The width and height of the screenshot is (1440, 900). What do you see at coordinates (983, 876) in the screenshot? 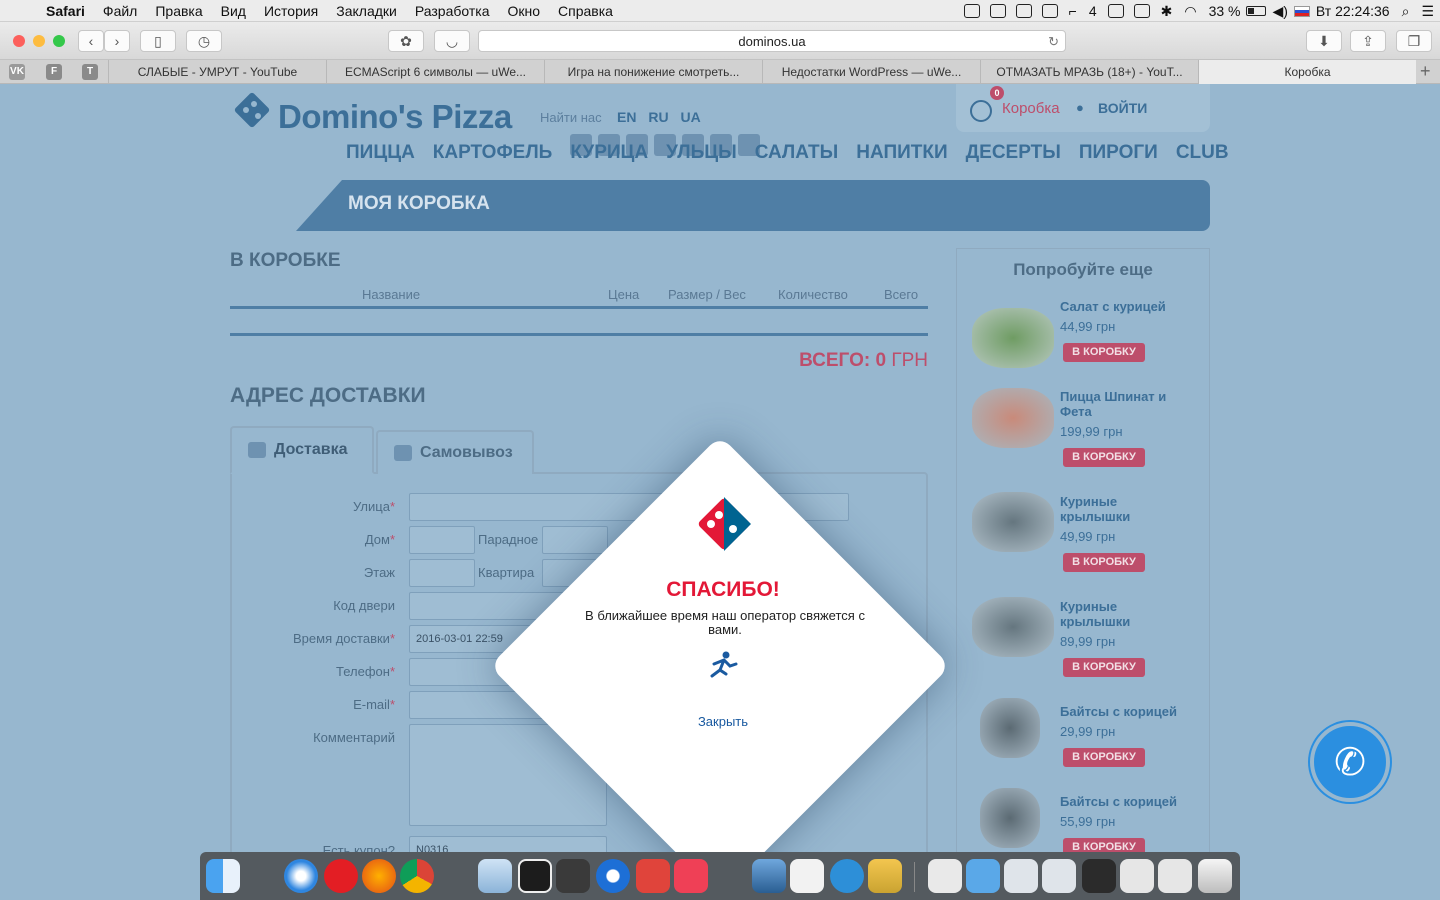
I see `downloads-folder-icon` at bounding box center [983, 876].